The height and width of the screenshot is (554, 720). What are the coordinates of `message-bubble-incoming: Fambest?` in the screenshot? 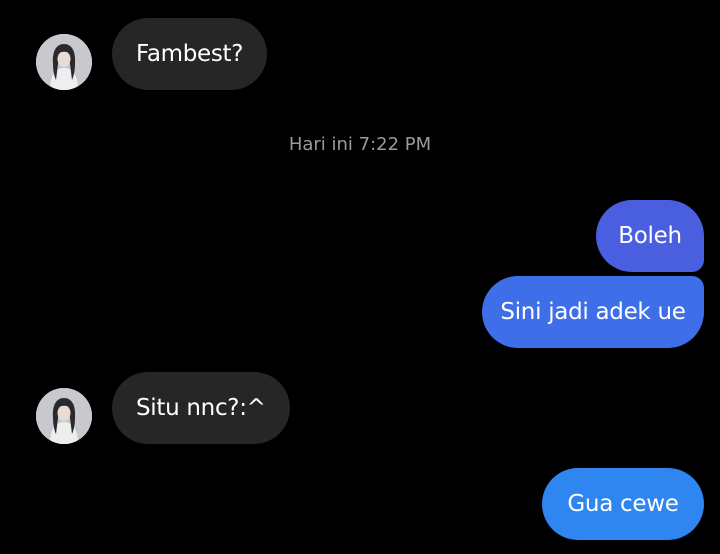 It's located at (190, 54).